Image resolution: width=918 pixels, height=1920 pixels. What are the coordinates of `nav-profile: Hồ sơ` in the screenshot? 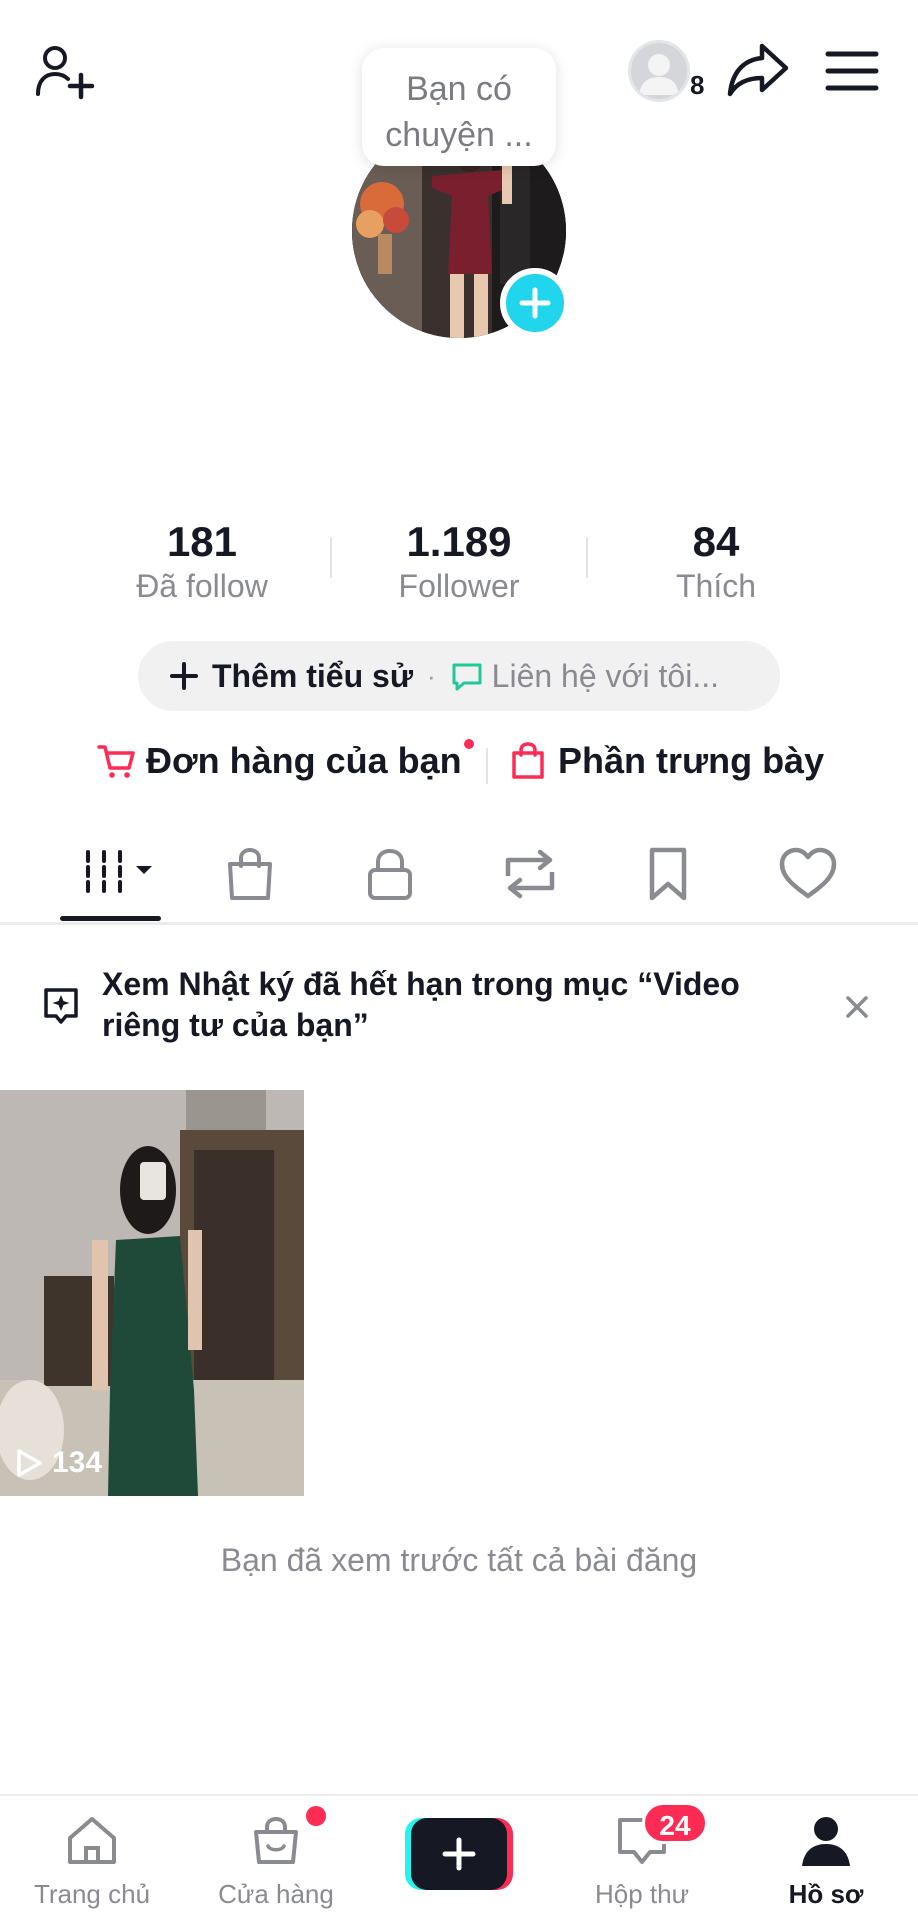 It's located at (826, 1862).